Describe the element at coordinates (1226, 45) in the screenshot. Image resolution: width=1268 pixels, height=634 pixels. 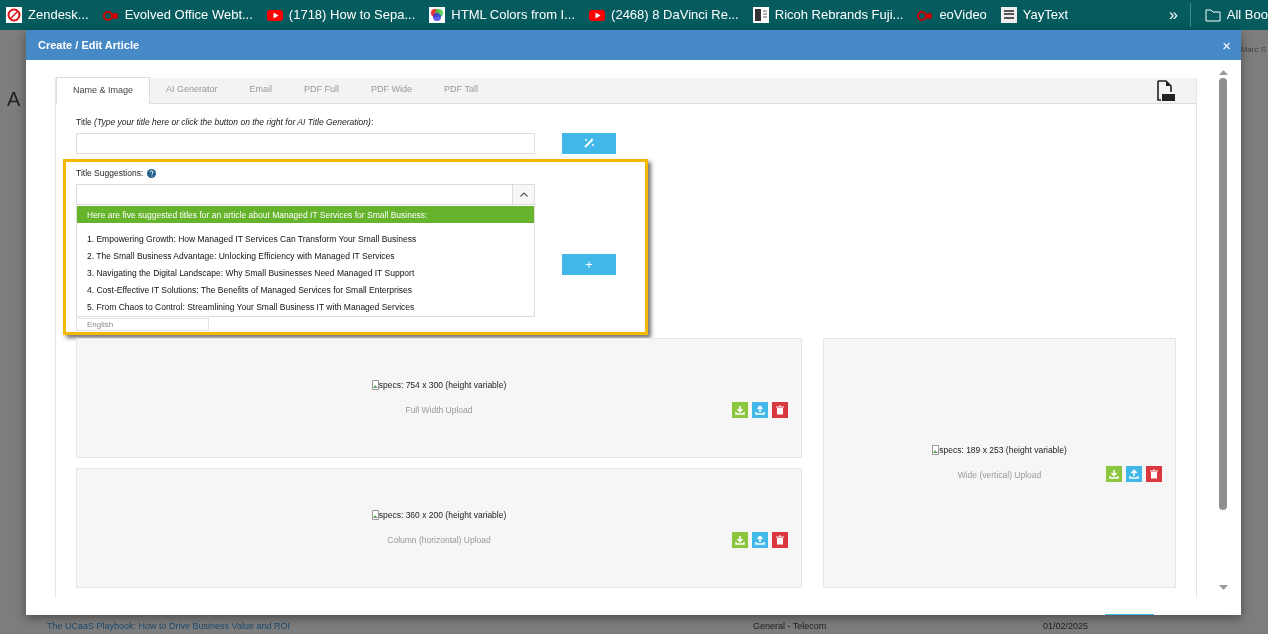
I see `close-button: ×` at that location.